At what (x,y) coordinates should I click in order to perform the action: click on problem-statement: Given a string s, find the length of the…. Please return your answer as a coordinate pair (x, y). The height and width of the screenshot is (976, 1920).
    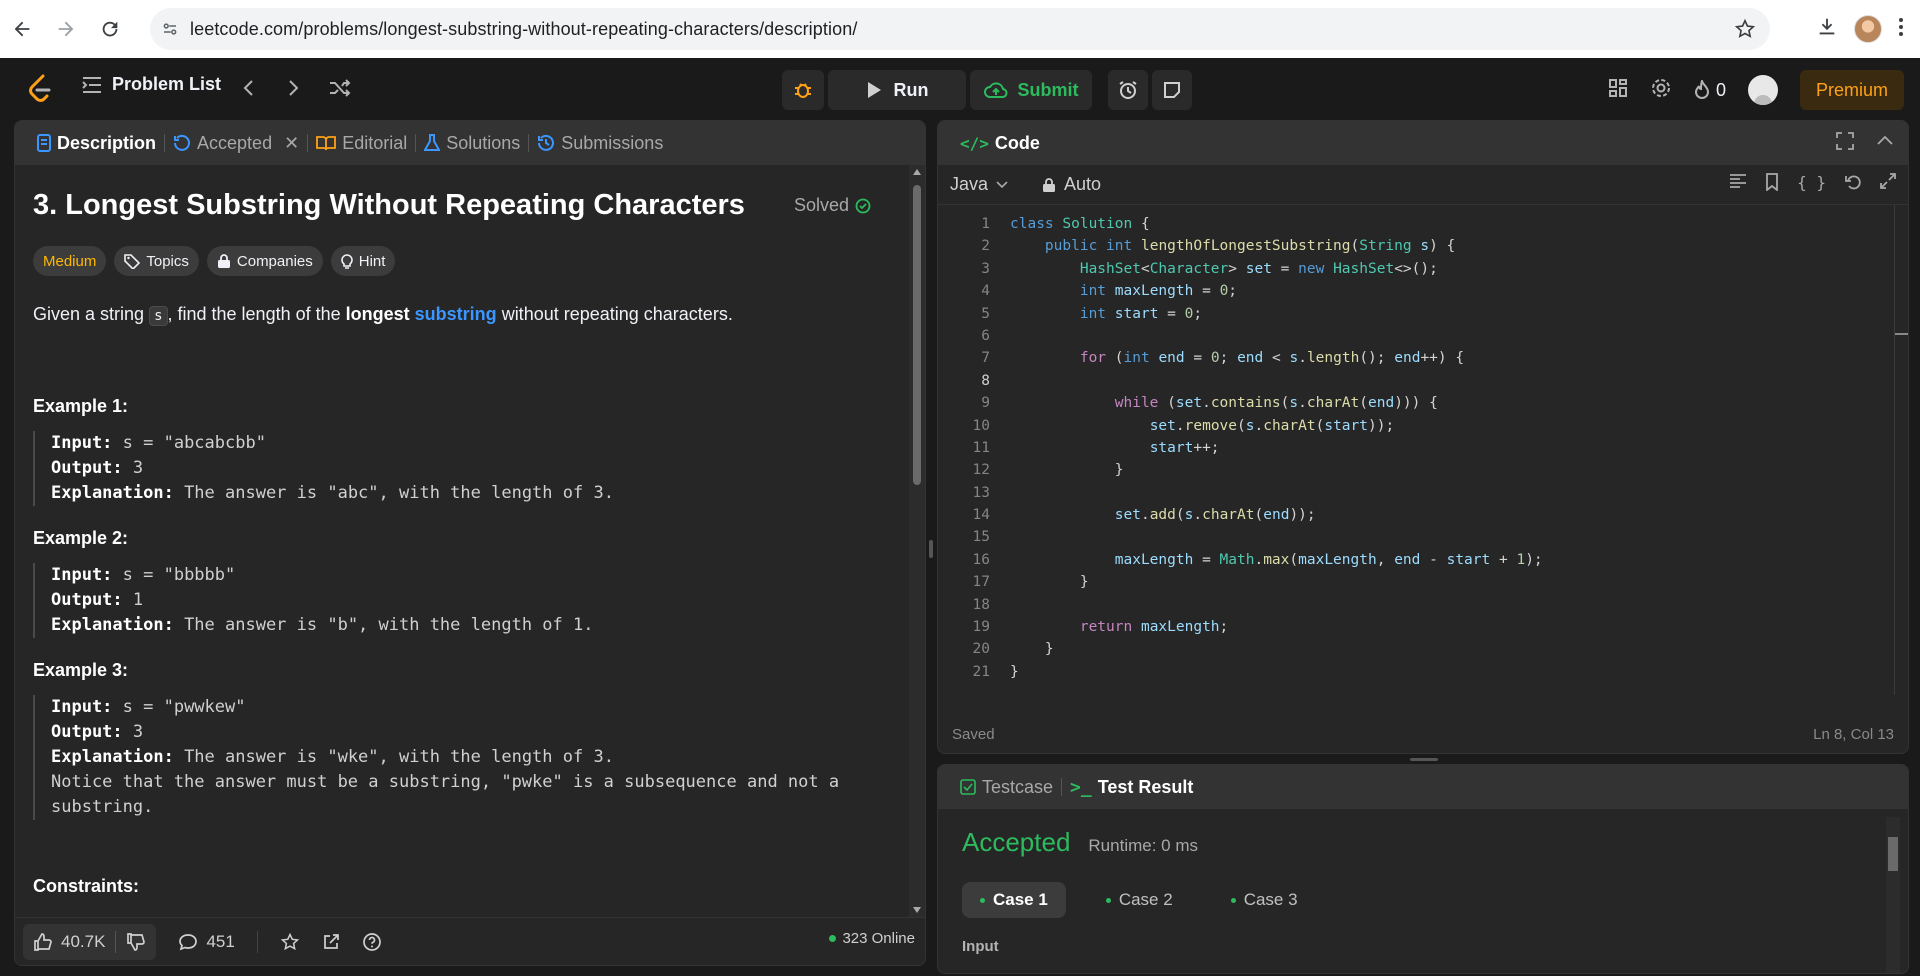
    Looking at the image, I should click on (463, 315).